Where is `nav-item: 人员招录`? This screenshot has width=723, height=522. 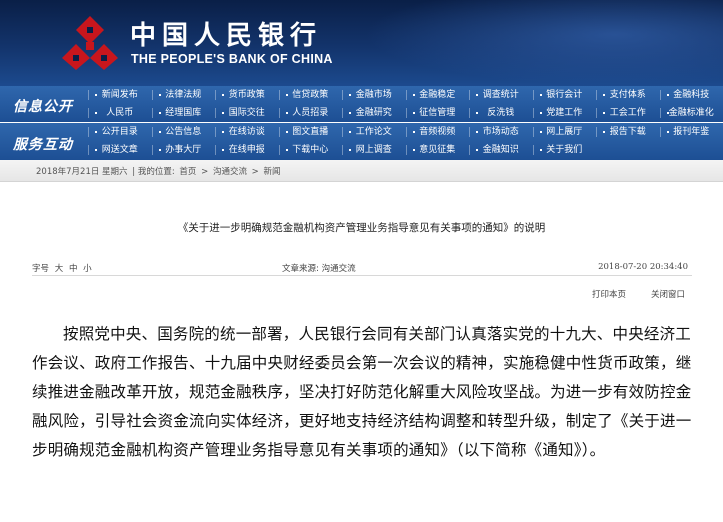 nav-item: 人员招录 is located at coordinates (310, 113).